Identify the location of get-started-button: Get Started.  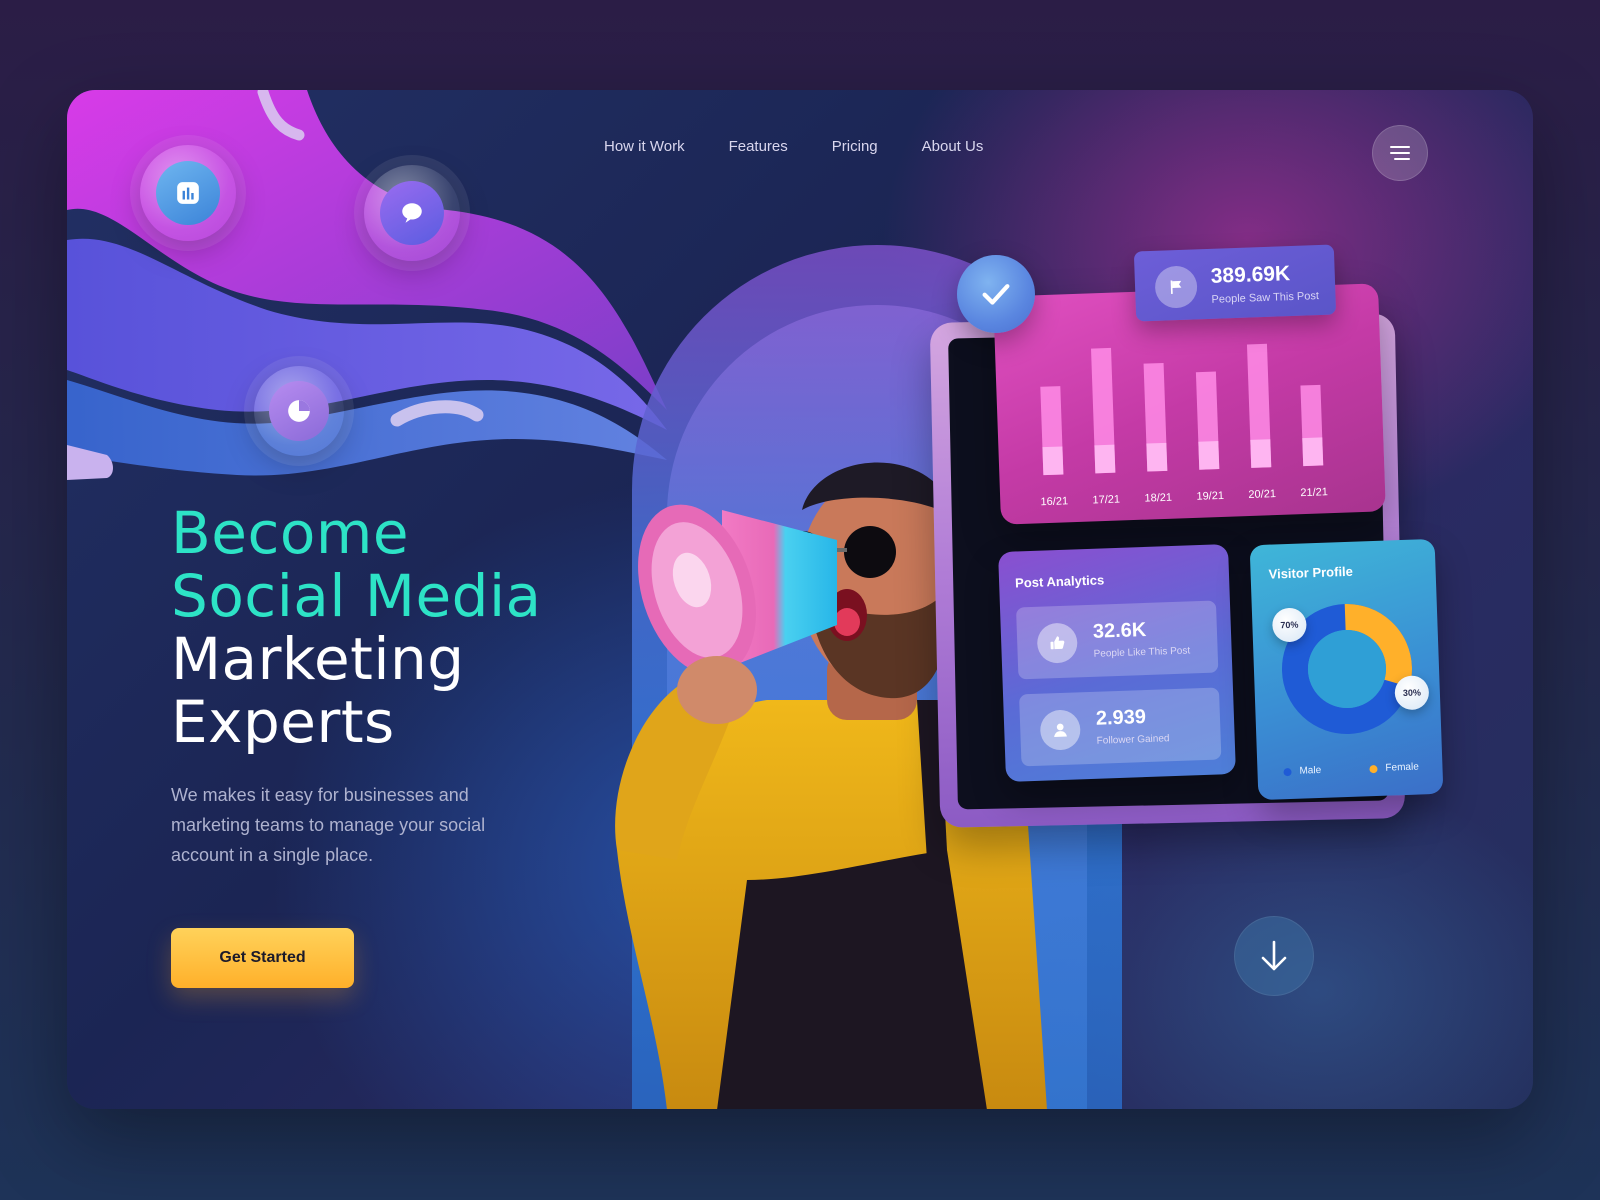
(262, 958).